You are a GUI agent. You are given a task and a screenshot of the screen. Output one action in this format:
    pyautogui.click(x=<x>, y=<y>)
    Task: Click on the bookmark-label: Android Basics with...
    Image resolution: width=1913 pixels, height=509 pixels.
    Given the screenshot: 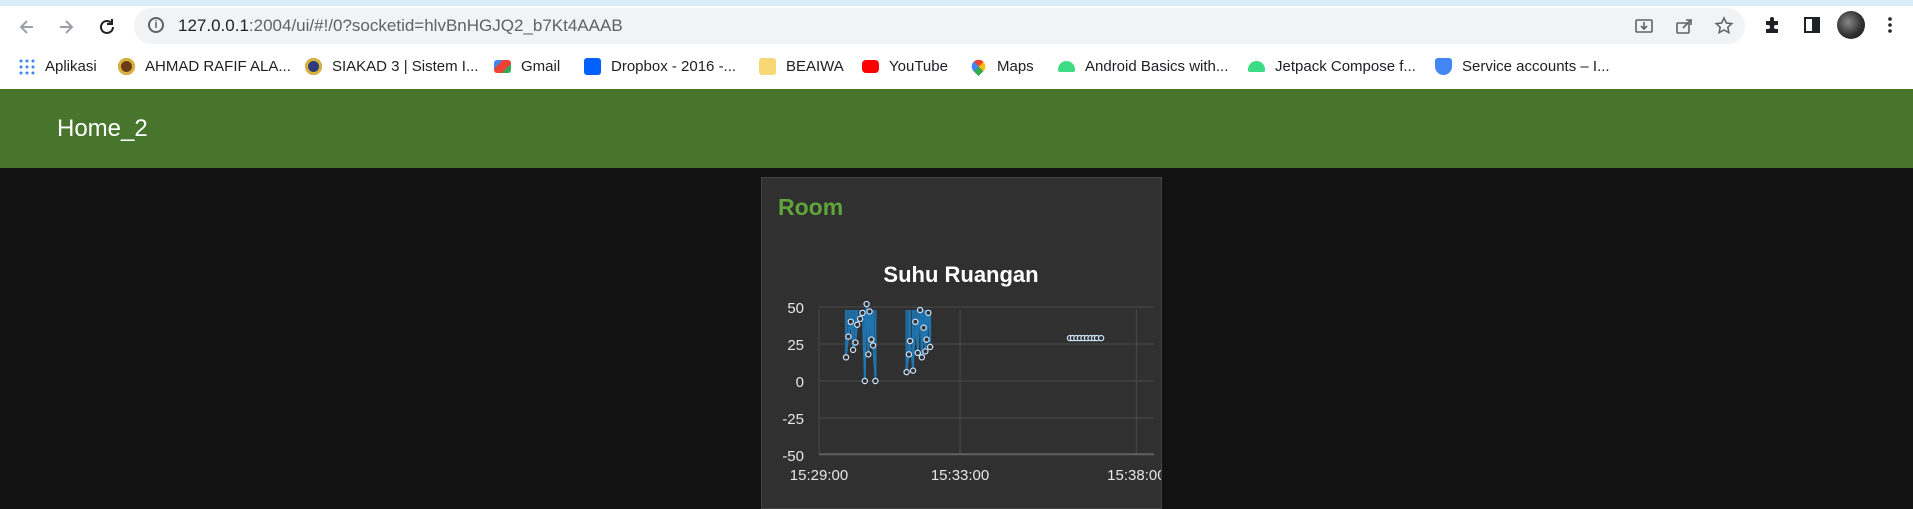 What is the action you would take?
    pyautogui.click(x=1157, y=66)
    